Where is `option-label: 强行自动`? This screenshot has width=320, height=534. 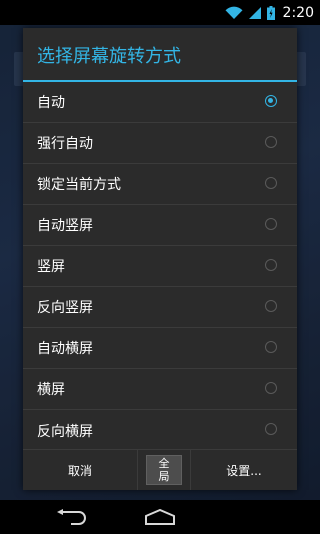
option-label: 强行自动 is located at coordinates (65, 144).